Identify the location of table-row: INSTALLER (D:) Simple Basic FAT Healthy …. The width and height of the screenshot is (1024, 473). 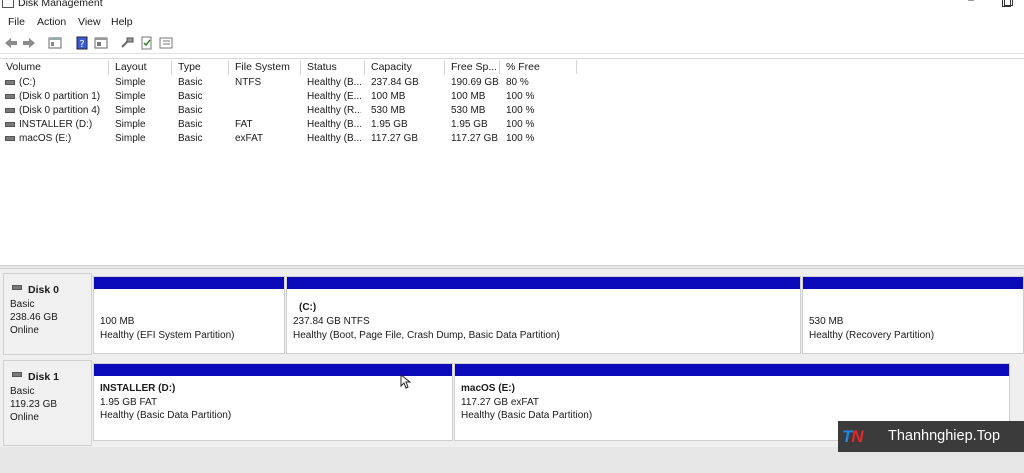
(300, 125).